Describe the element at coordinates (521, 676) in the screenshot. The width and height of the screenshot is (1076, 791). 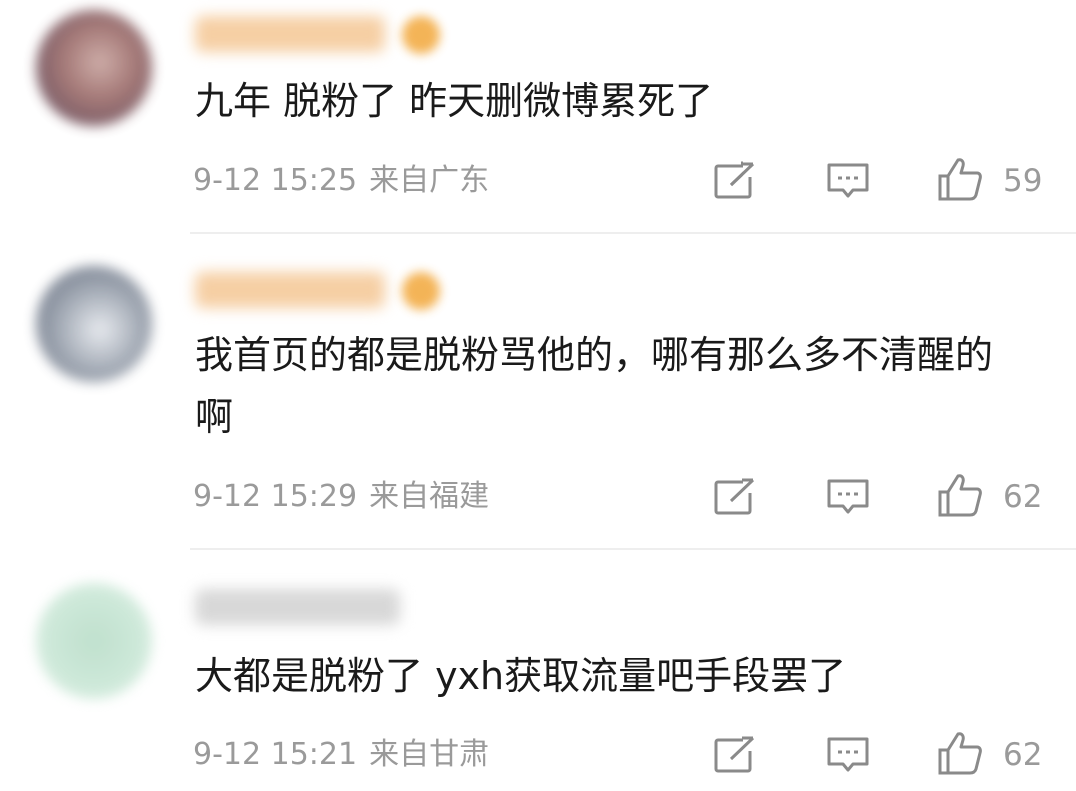
I see `comment-text: 大都是脱粉了 yxh获取流量吧手段罢了` at that location.